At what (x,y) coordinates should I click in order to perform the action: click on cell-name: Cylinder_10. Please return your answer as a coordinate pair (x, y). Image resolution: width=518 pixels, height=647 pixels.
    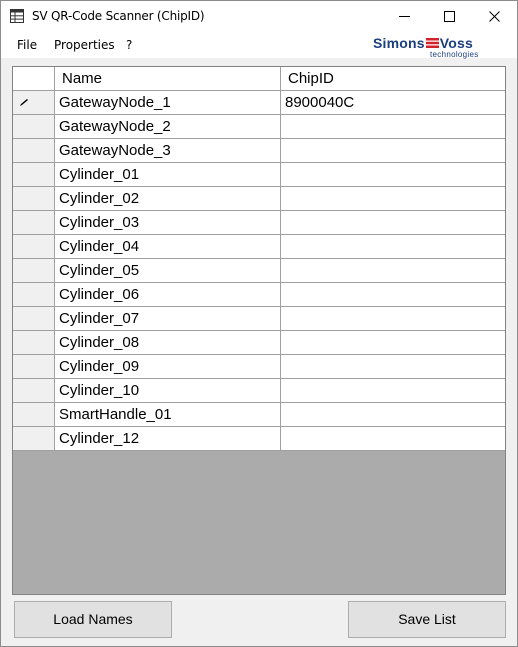
    Looking at the image, I should click on (168, 391).